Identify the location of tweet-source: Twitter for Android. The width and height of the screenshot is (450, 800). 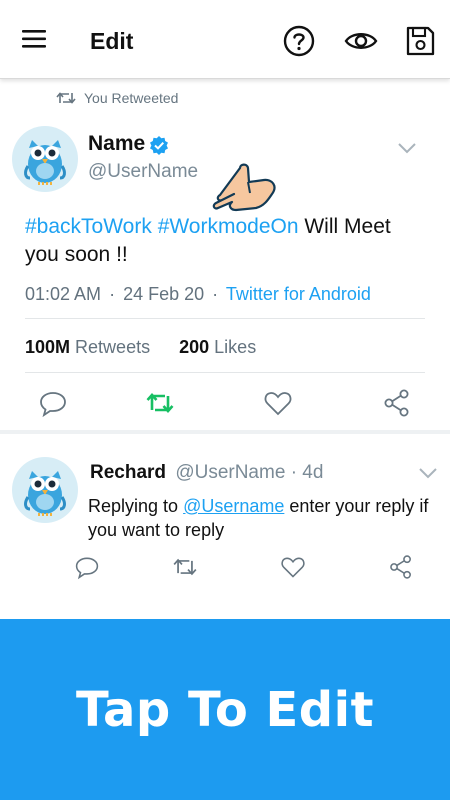
(298, 294).